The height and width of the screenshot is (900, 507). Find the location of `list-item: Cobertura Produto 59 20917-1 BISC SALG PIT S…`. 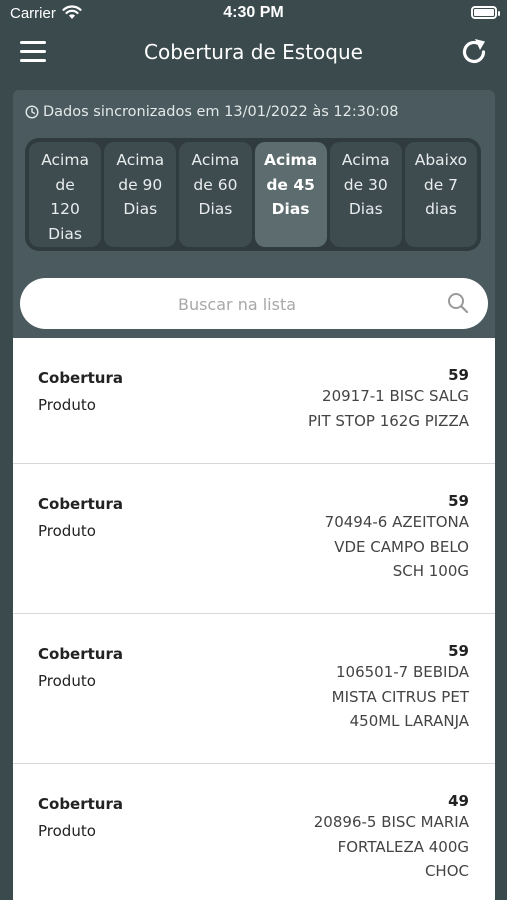

list-item: Cobertura Produto 59 20917-1 BISC SALG PIT S… is located at coordinates (254, 401).